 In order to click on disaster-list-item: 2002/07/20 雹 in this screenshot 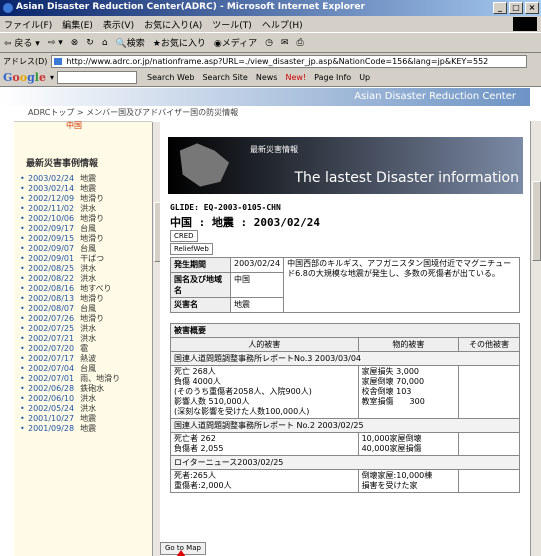, I will do `click(82, 349)`.